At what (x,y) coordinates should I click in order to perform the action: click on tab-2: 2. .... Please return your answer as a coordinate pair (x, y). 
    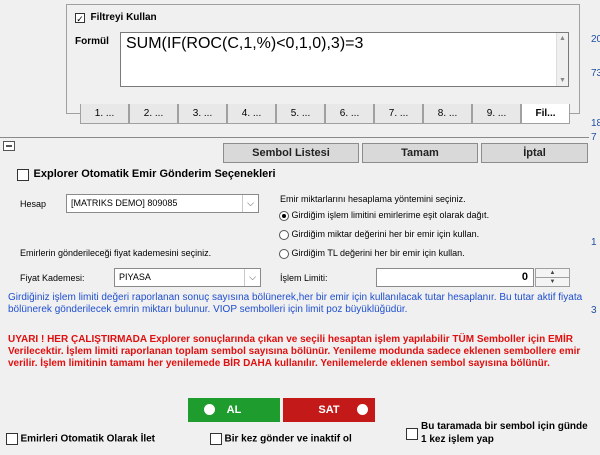
    Looking at the image, I should click on (153, 114).